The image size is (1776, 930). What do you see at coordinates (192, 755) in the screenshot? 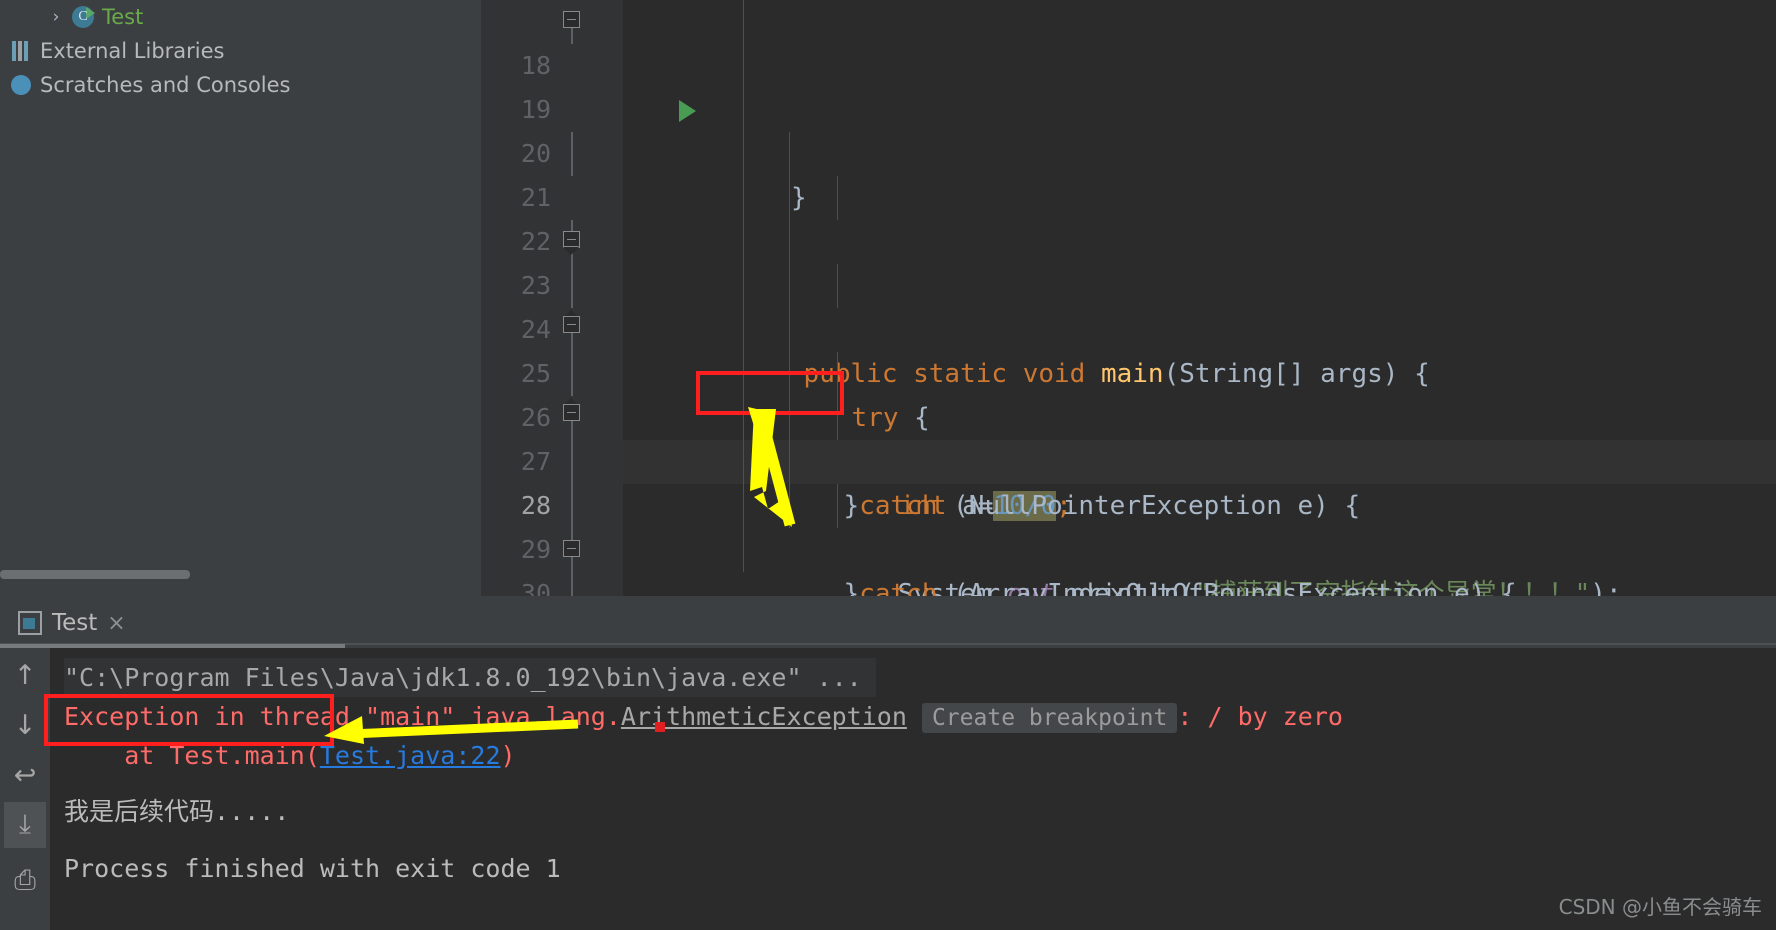
I see `stack-prefix: at Test.main(` at bounding box center [192, 755].